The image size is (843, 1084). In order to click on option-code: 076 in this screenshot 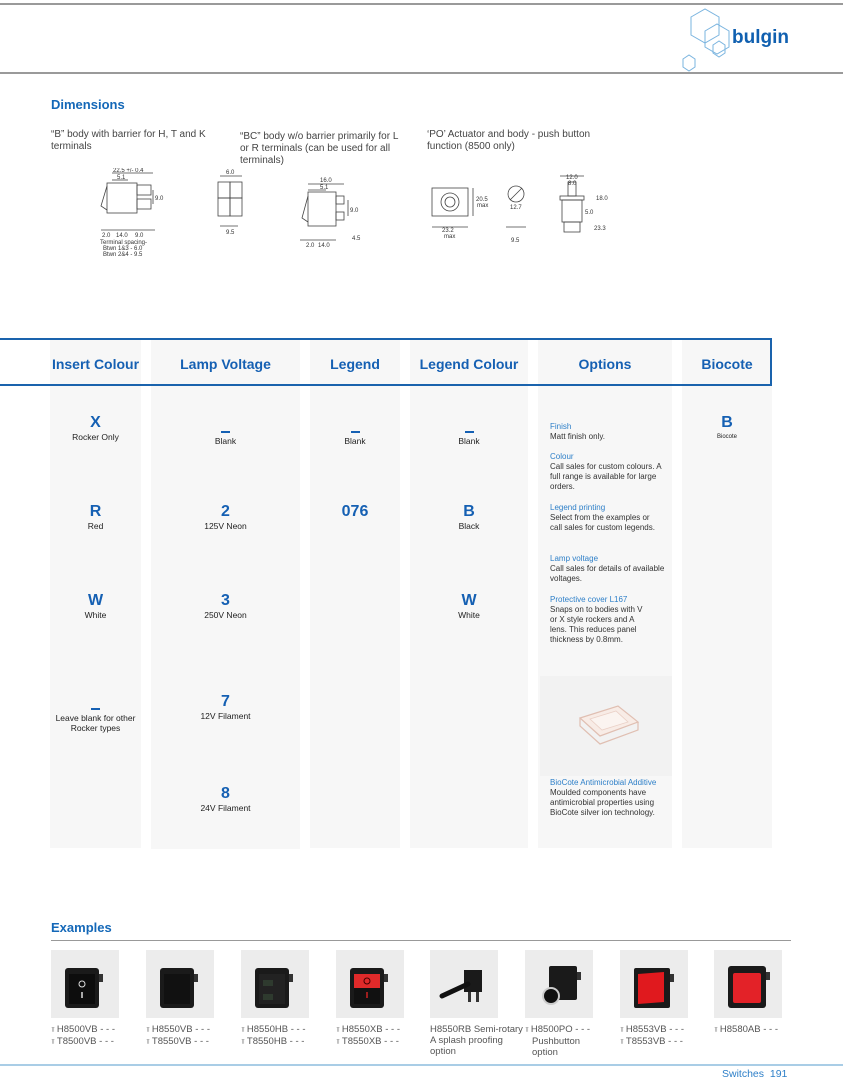, I will do `click(355, 511)`.